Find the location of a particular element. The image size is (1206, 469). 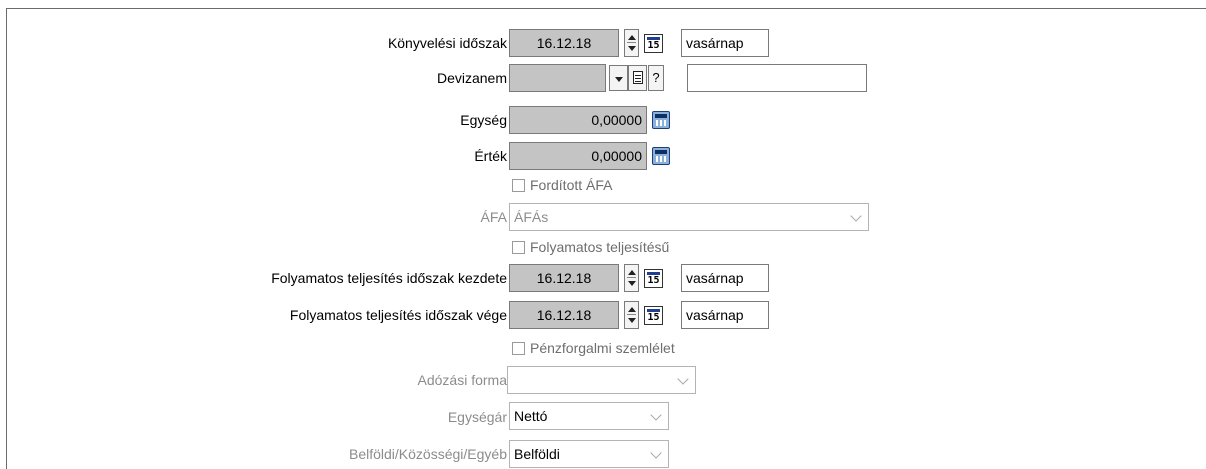

cont-end-calendar-icon: 15 is located at coordinates (653, 315).